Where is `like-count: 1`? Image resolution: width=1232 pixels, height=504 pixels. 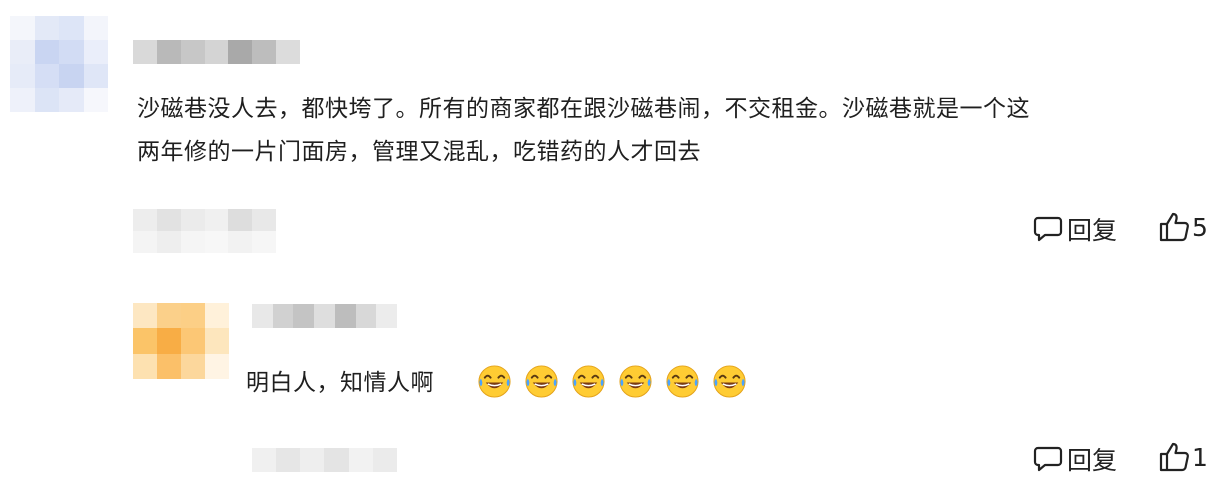
like-count: 1 is located at coordinates (1200, 457).